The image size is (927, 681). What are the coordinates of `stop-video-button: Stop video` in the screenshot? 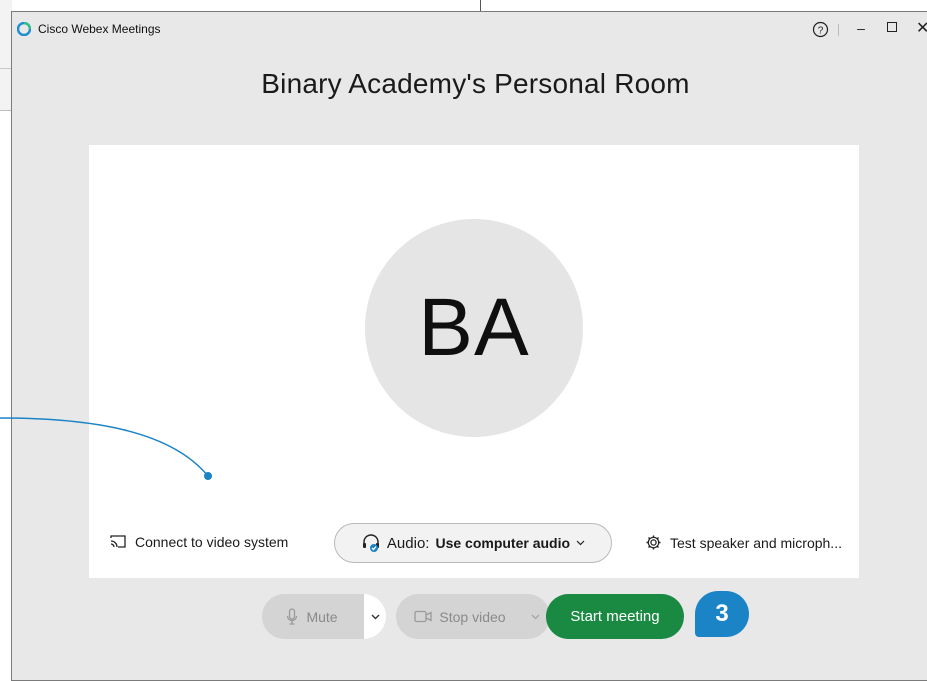 It's located at (460, 616).